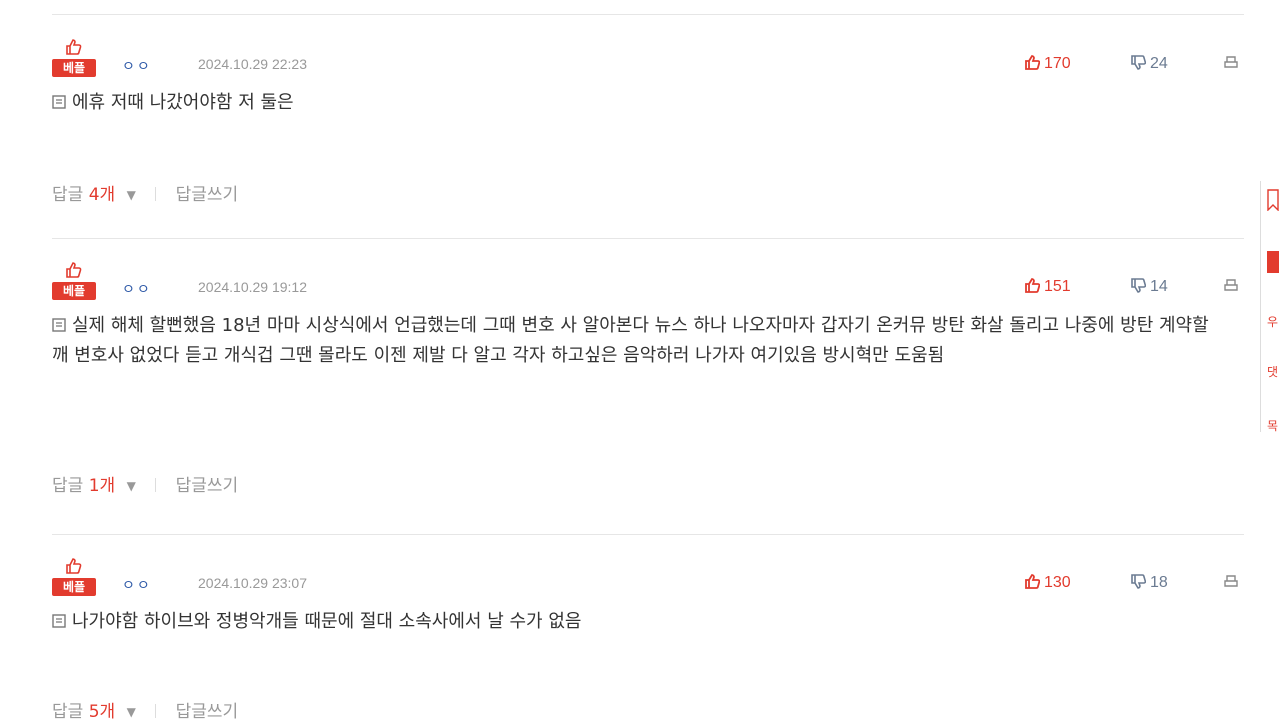 Image resolution: width=1280 pixels, height=727 pixels. I want to click on reply-toggle: 답글 1개 ▼, so click(96, 486).